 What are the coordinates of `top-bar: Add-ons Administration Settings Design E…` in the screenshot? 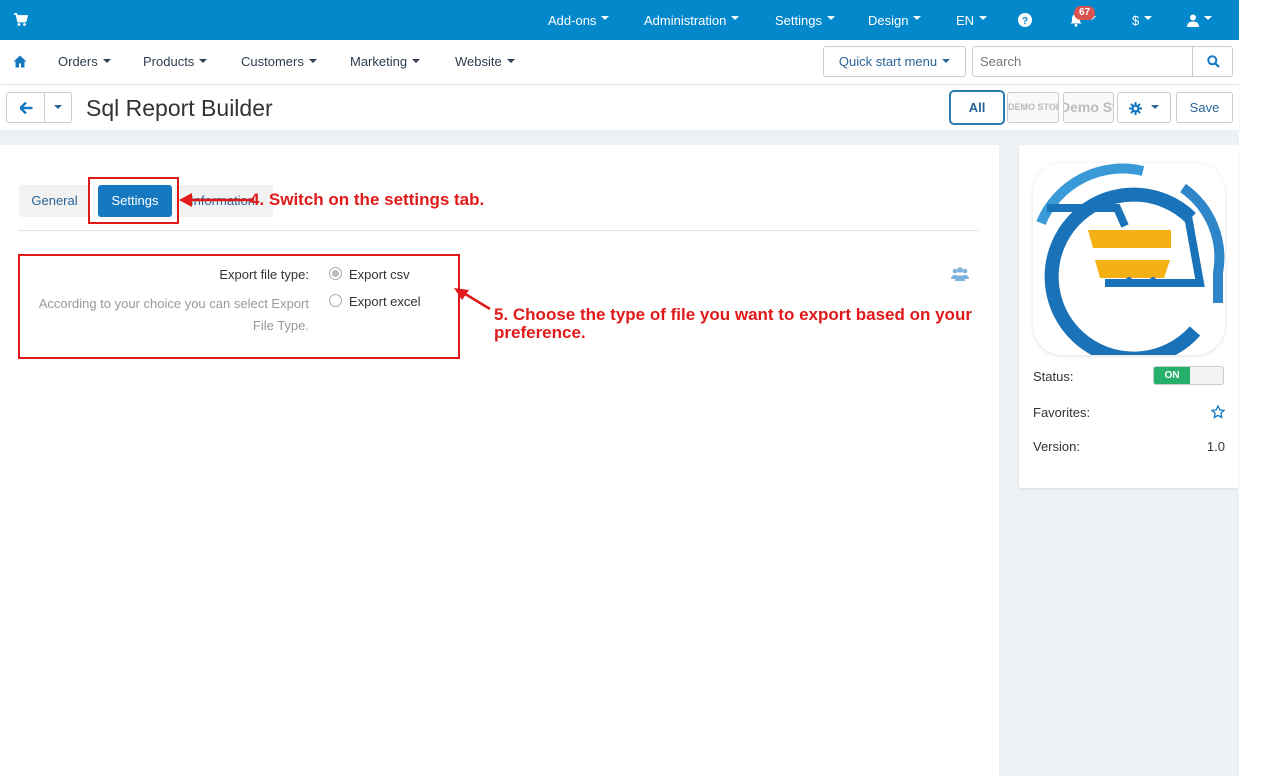 It's located at (619, 20).